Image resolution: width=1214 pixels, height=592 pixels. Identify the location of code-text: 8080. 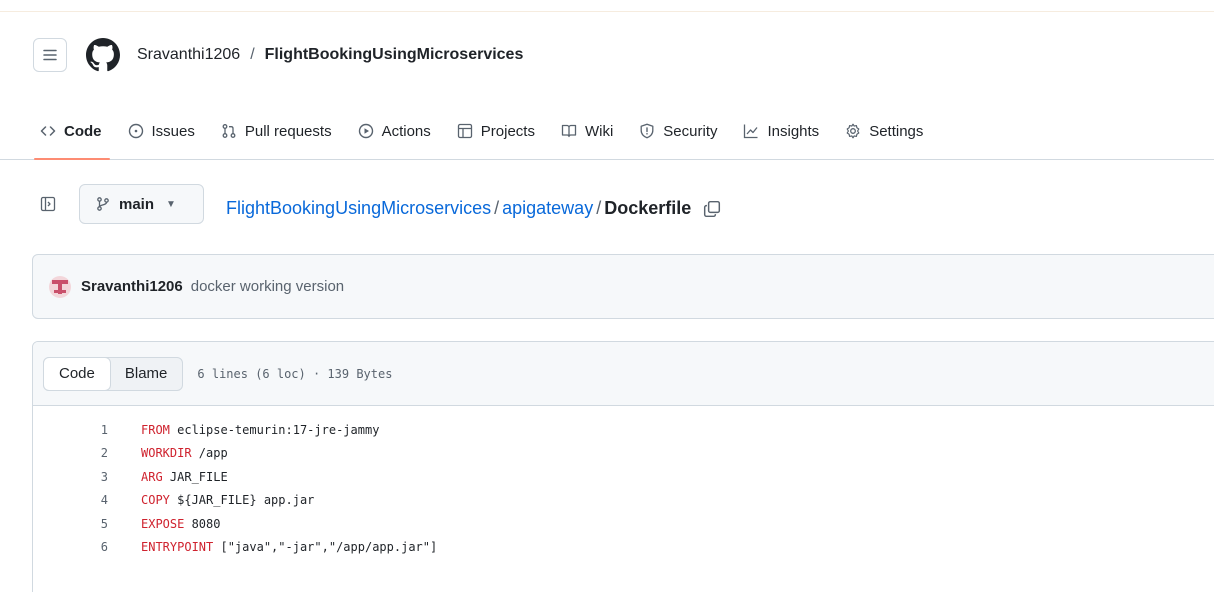
(202, 523).